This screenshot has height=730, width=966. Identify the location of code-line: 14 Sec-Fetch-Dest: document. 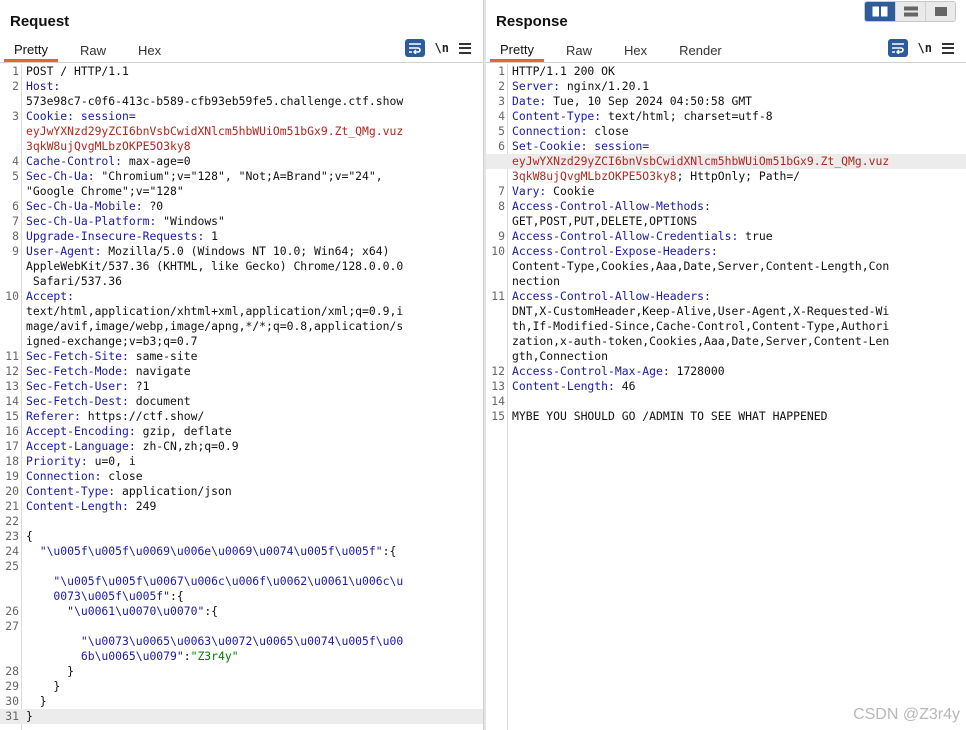
(241, 401).